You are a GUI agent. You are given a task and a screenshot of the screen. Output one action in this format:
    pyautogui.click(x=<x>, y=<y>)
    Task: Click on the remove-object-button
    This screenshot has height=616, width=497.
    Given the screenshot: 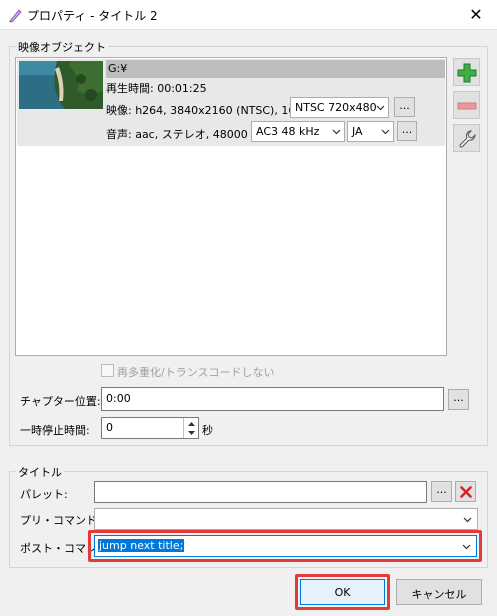 What is the action you would take?
    pyautogui.click(x=466, y=105)
    